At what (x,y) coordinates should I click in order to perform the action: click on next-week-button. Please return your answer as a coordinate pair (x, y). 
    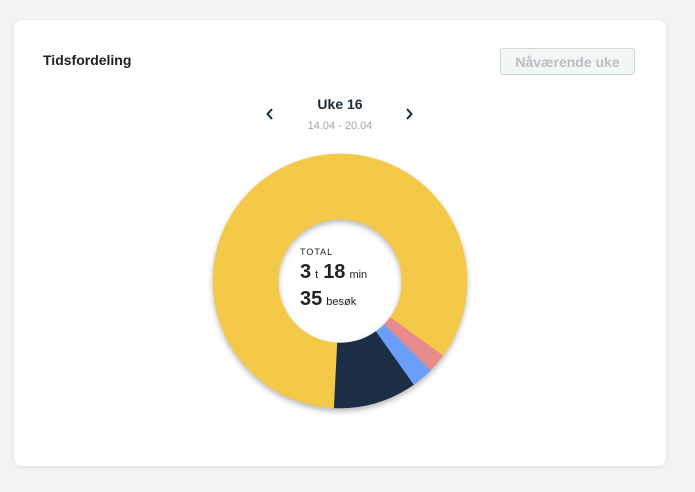
    Looking at the image, I should click on (409, 114).